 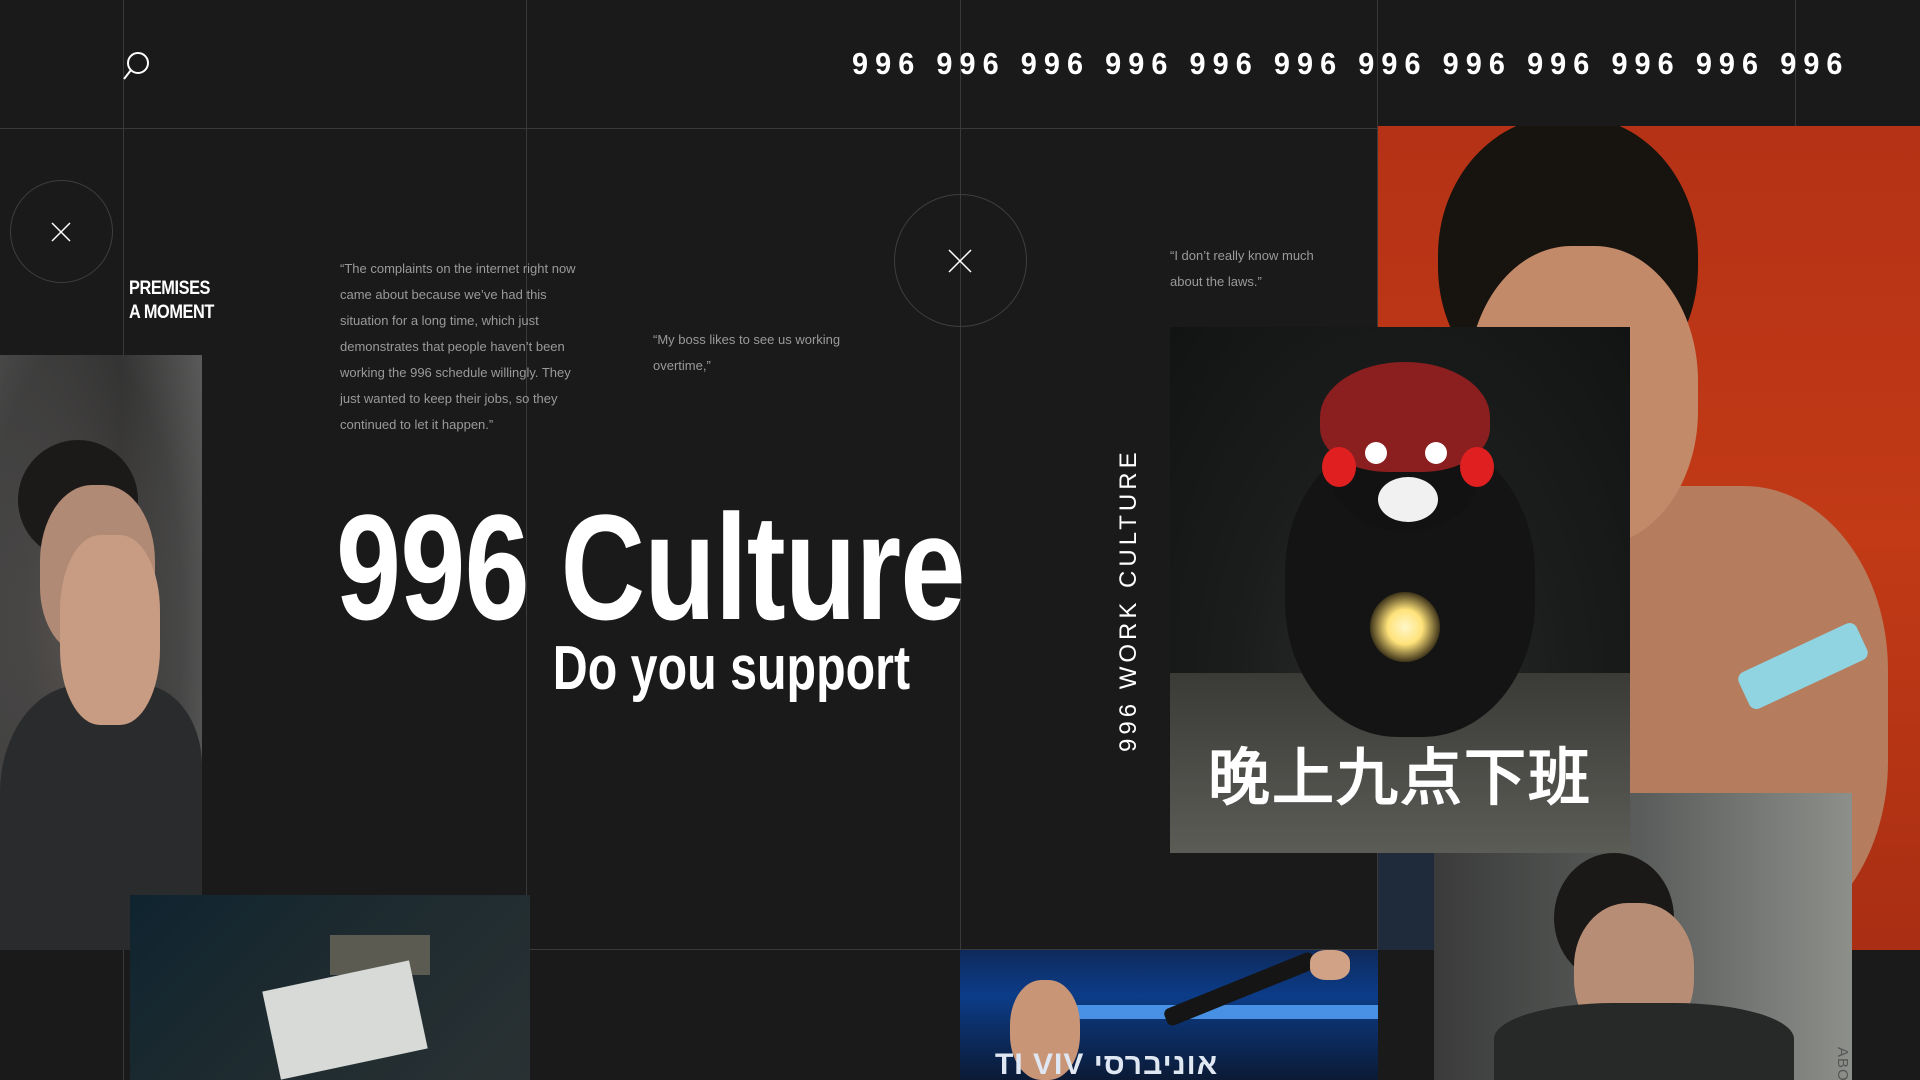 What do you see at coordinates (137, 66) in the screenshot?
I see `search-icon` at bounding box center [137, 66].